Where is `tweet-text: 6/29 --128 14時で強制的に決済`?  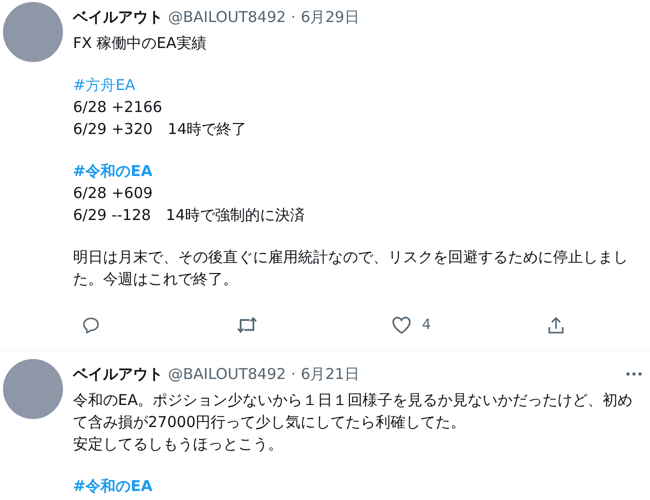 tweet-text: 6/29 --128 14時で強制的に決済 is located at coordinates (189, 215).